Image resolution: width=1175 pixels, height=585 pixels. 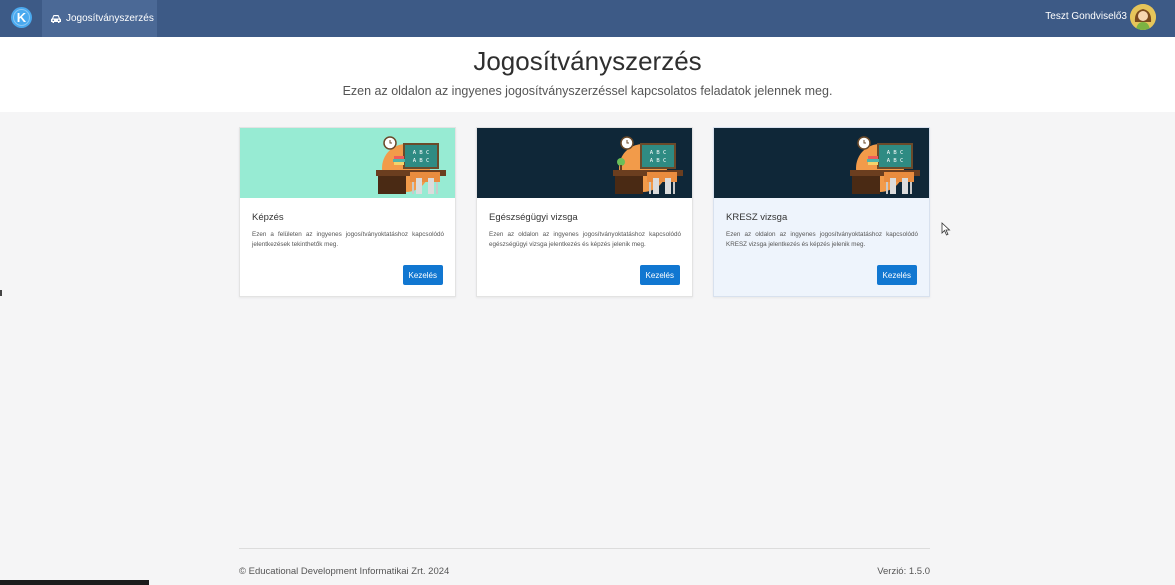 What do you see at coordinates (946, 229) in the screenshot?
I see `mouse-cursor-icon` at bounding box center [946, 229].